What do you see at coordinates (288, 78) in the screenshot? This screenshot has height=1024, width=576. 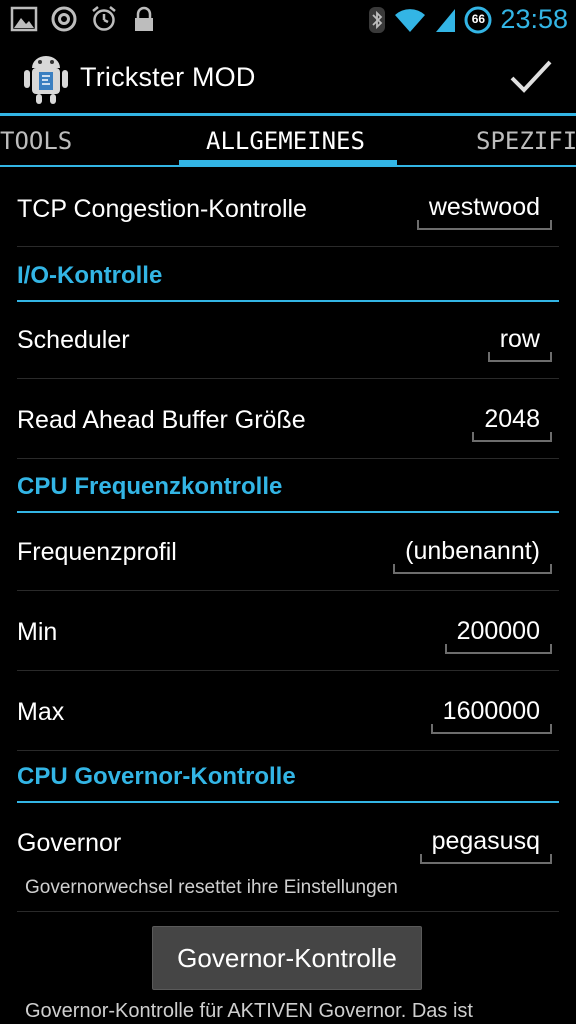 I see `action-bar: Trickster MOD` at bounding box center [288, 78].